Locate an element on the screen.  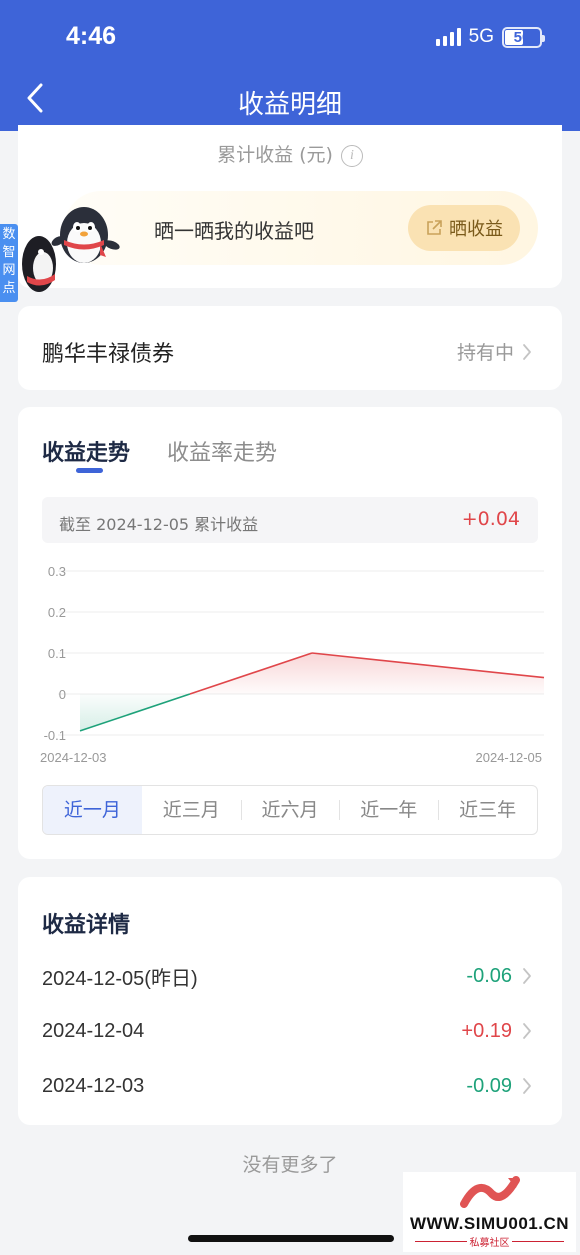
watermark-site: WWW.SIMU001.CN is located at coordinates (489, 1223).